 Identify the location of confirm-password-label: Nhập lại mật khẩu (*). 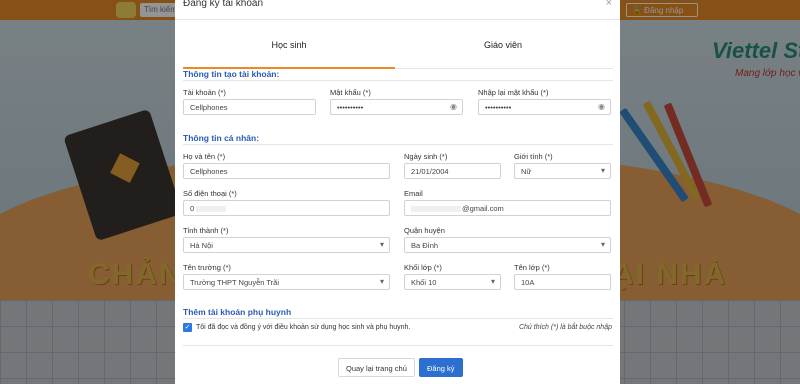
(513, 92).